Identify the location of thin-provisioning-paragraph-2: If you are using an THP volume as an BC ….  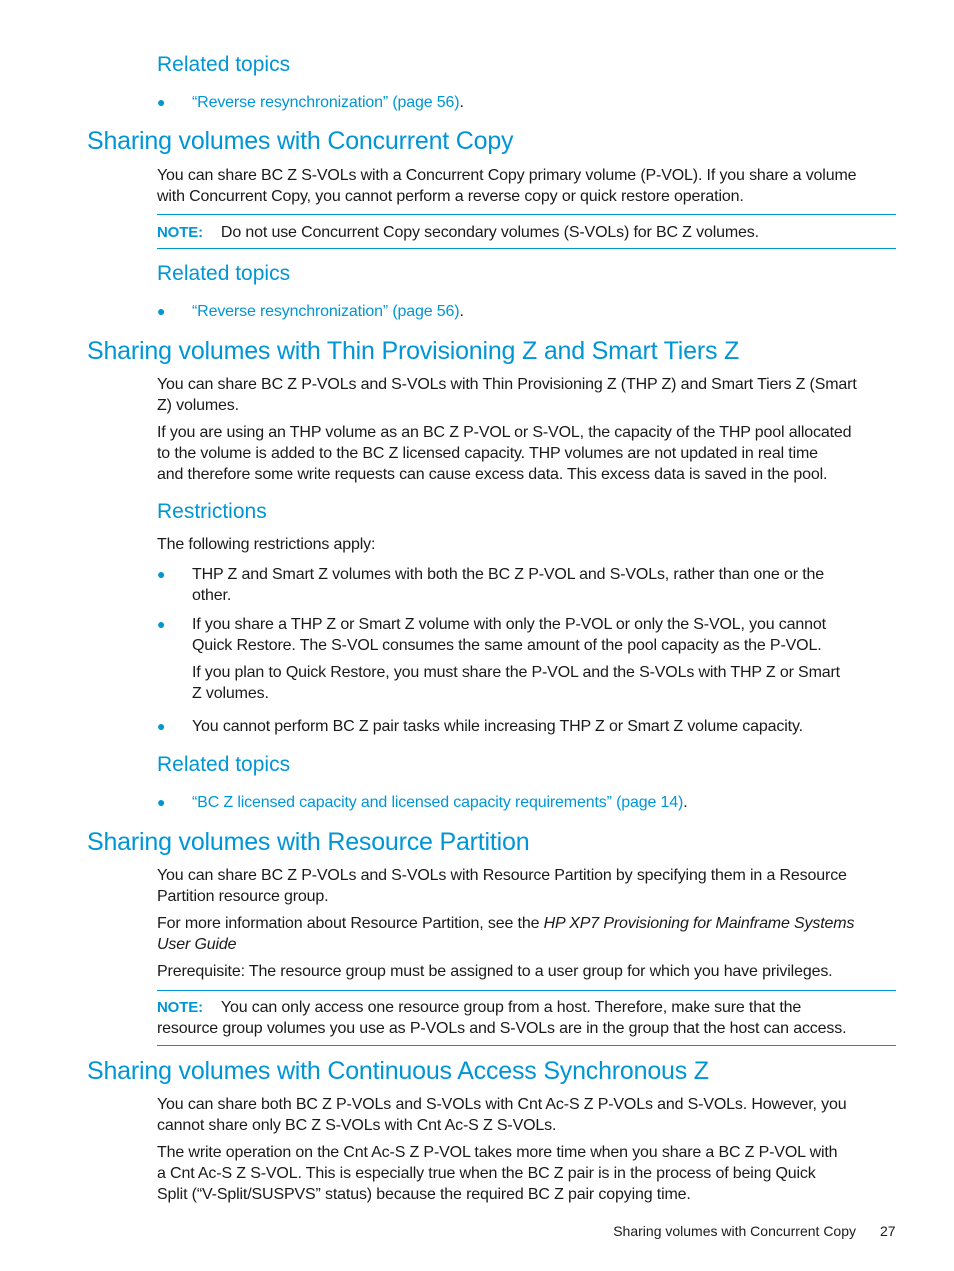
(504, 453).